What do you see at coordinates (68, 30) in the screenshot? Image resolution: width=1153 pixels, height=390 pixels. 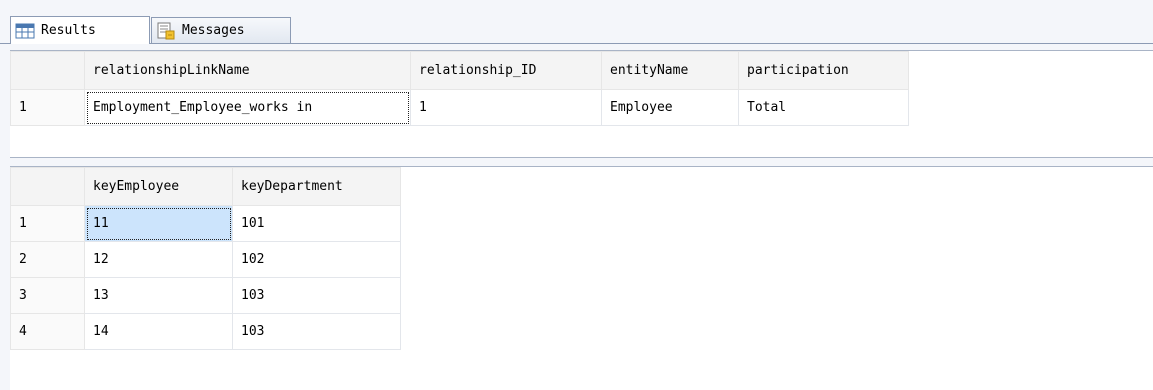 I see `tab-results-label: Results` at bounding box center [68, 30].